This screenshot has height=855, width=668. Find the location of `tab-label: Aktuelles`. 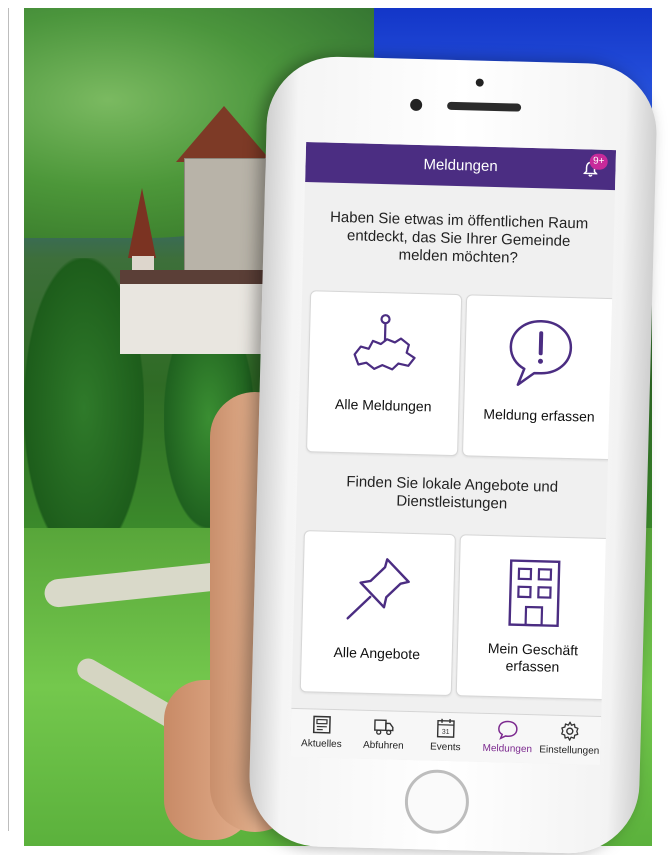

tab-label: Aktuelles is located at coordinates (321, 744).